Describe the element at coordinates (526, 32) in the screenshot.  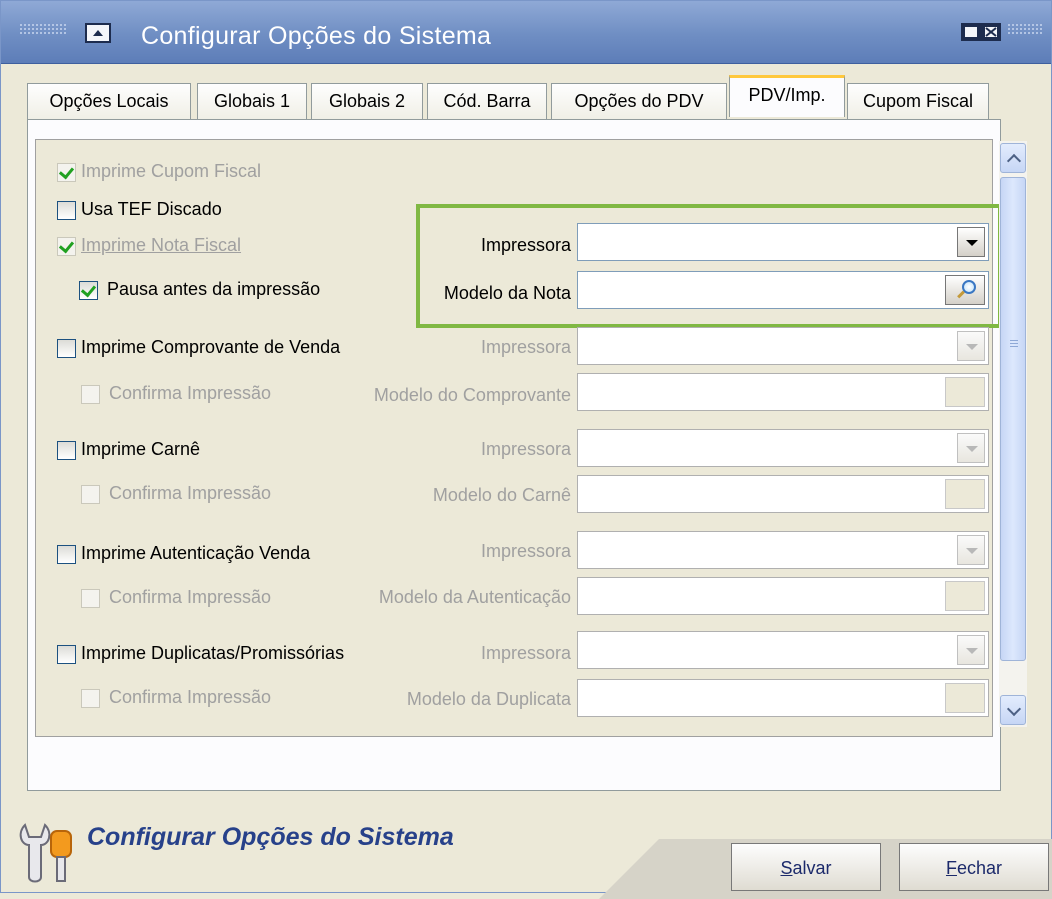
I see `title-bar: Configurar Opções do Sistema` at that location.